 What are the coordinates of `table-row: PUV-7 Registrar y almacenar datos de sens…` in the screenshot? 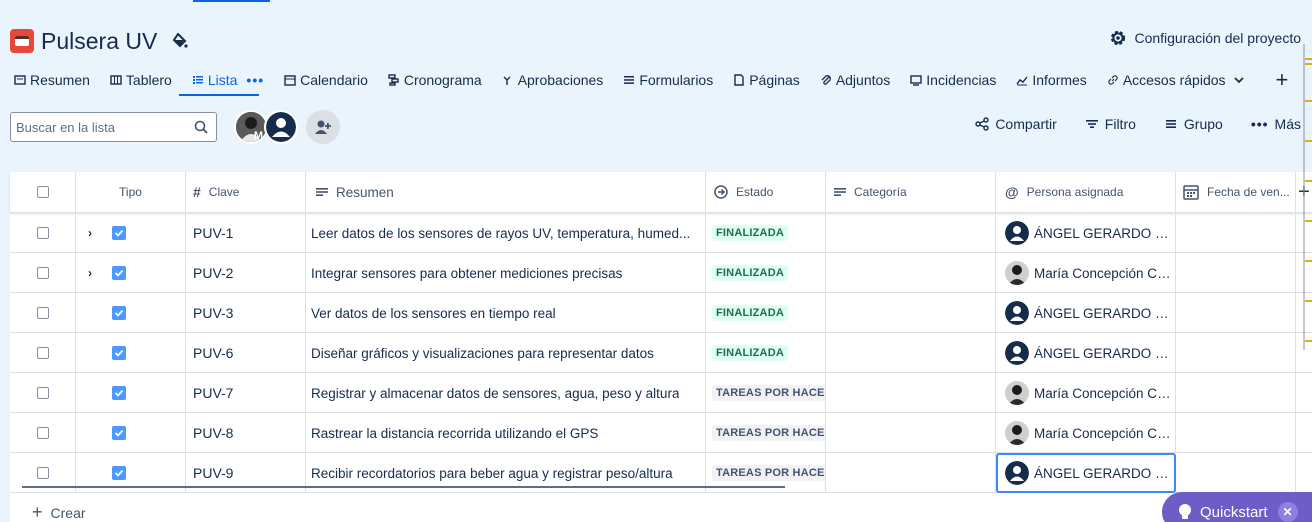 It's located at (661, 393).